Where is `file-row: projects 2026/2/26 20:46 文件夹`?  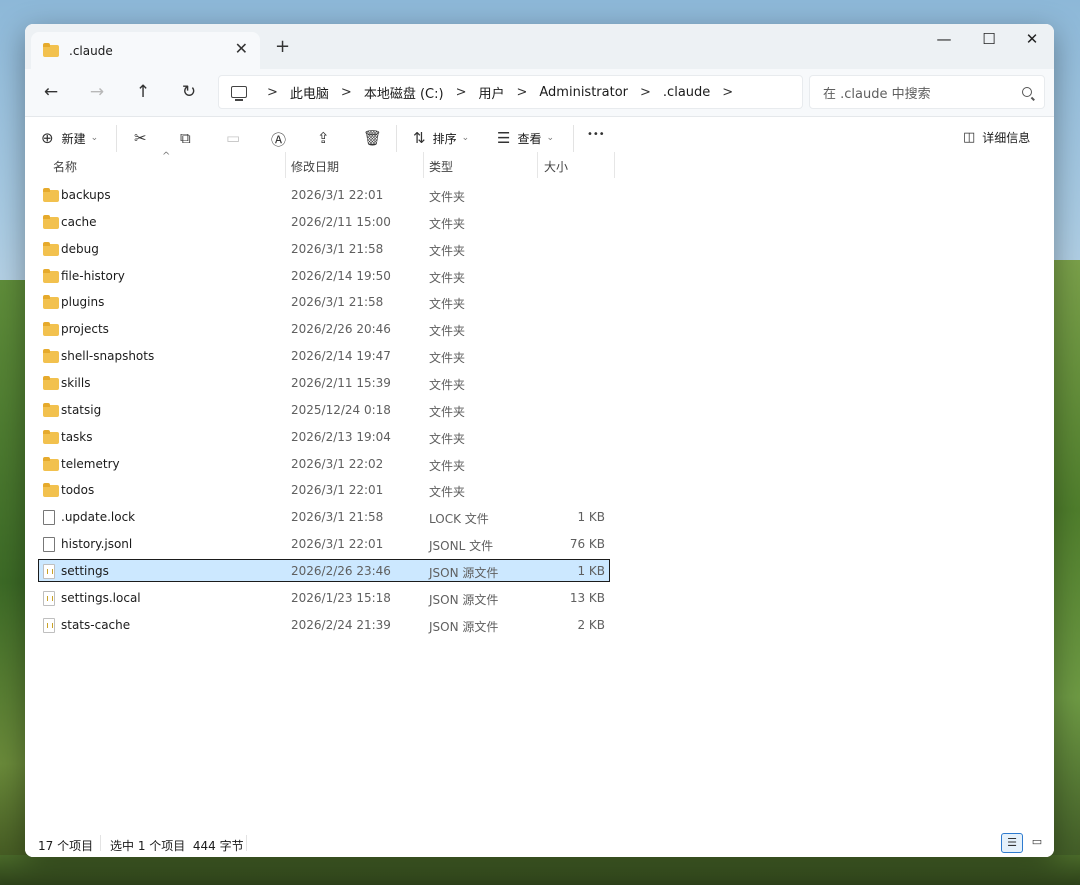 file-row: projects 2026/2/26 20:46 文件夹 is located at coordinates (324, 328).